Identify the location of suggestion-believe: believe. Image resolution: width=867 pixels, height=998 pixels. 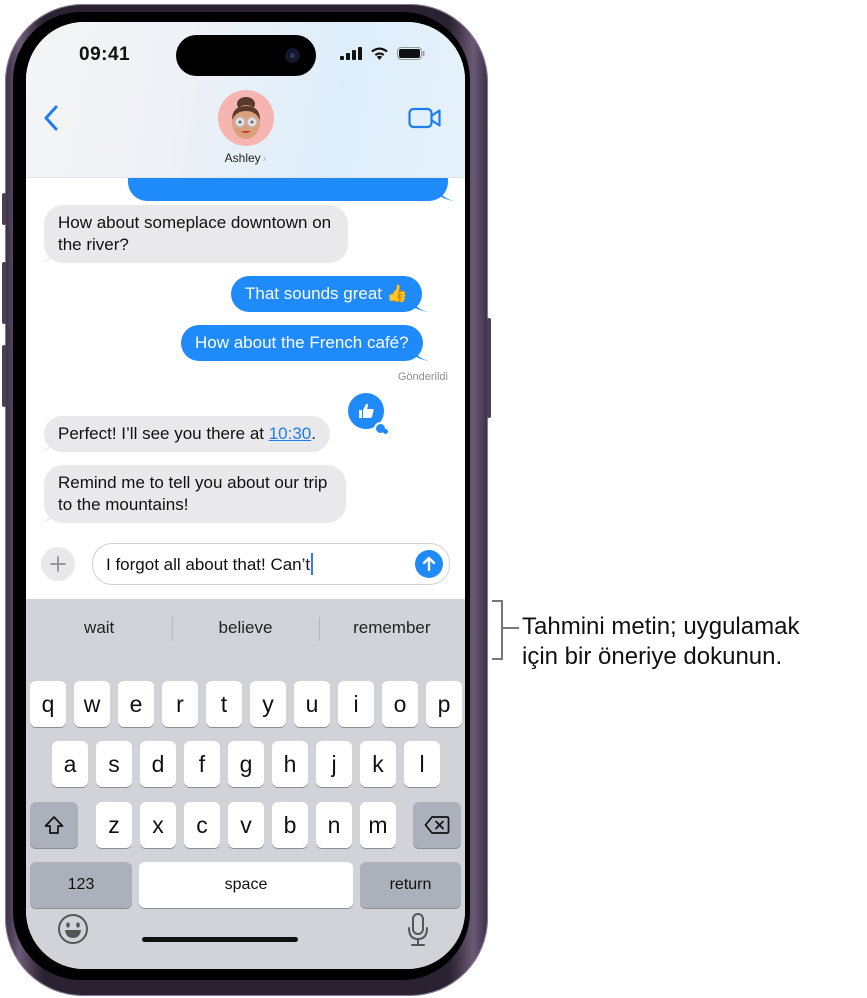
(245, 628).